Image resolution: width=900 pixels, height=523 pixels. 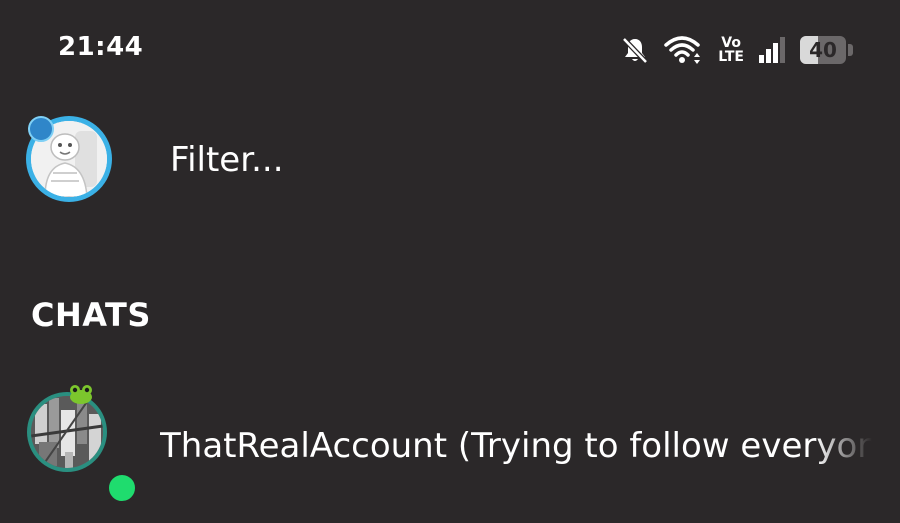 What do you see at coordinates (772, 50) in the screenshot?
I see `signal-icon` at bounding box center [772, 50].